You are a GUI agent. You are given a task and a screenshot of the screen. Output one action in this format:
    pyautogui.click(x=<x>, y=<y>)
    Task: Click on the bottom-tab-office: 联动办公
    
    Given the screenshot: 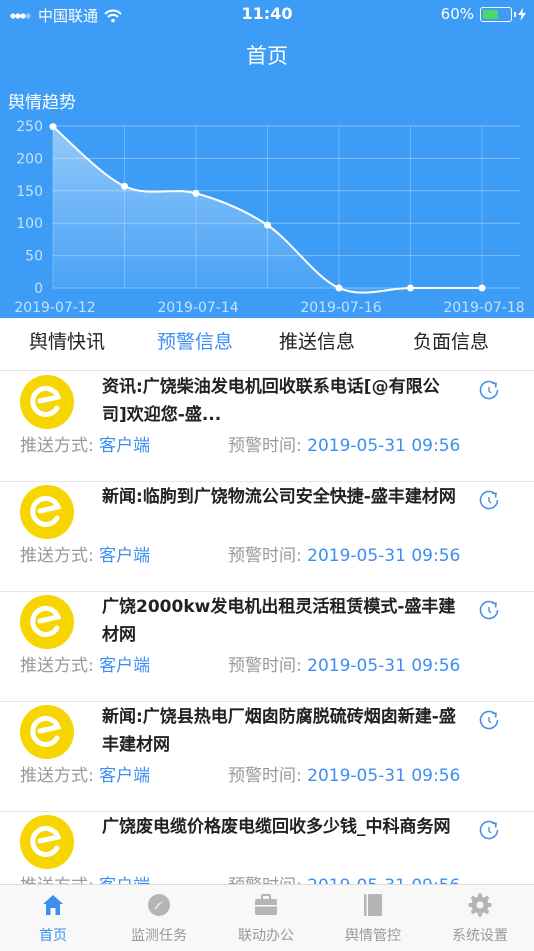 What is the action you would take?
    pyautogui.click(x=266, y=918)
    